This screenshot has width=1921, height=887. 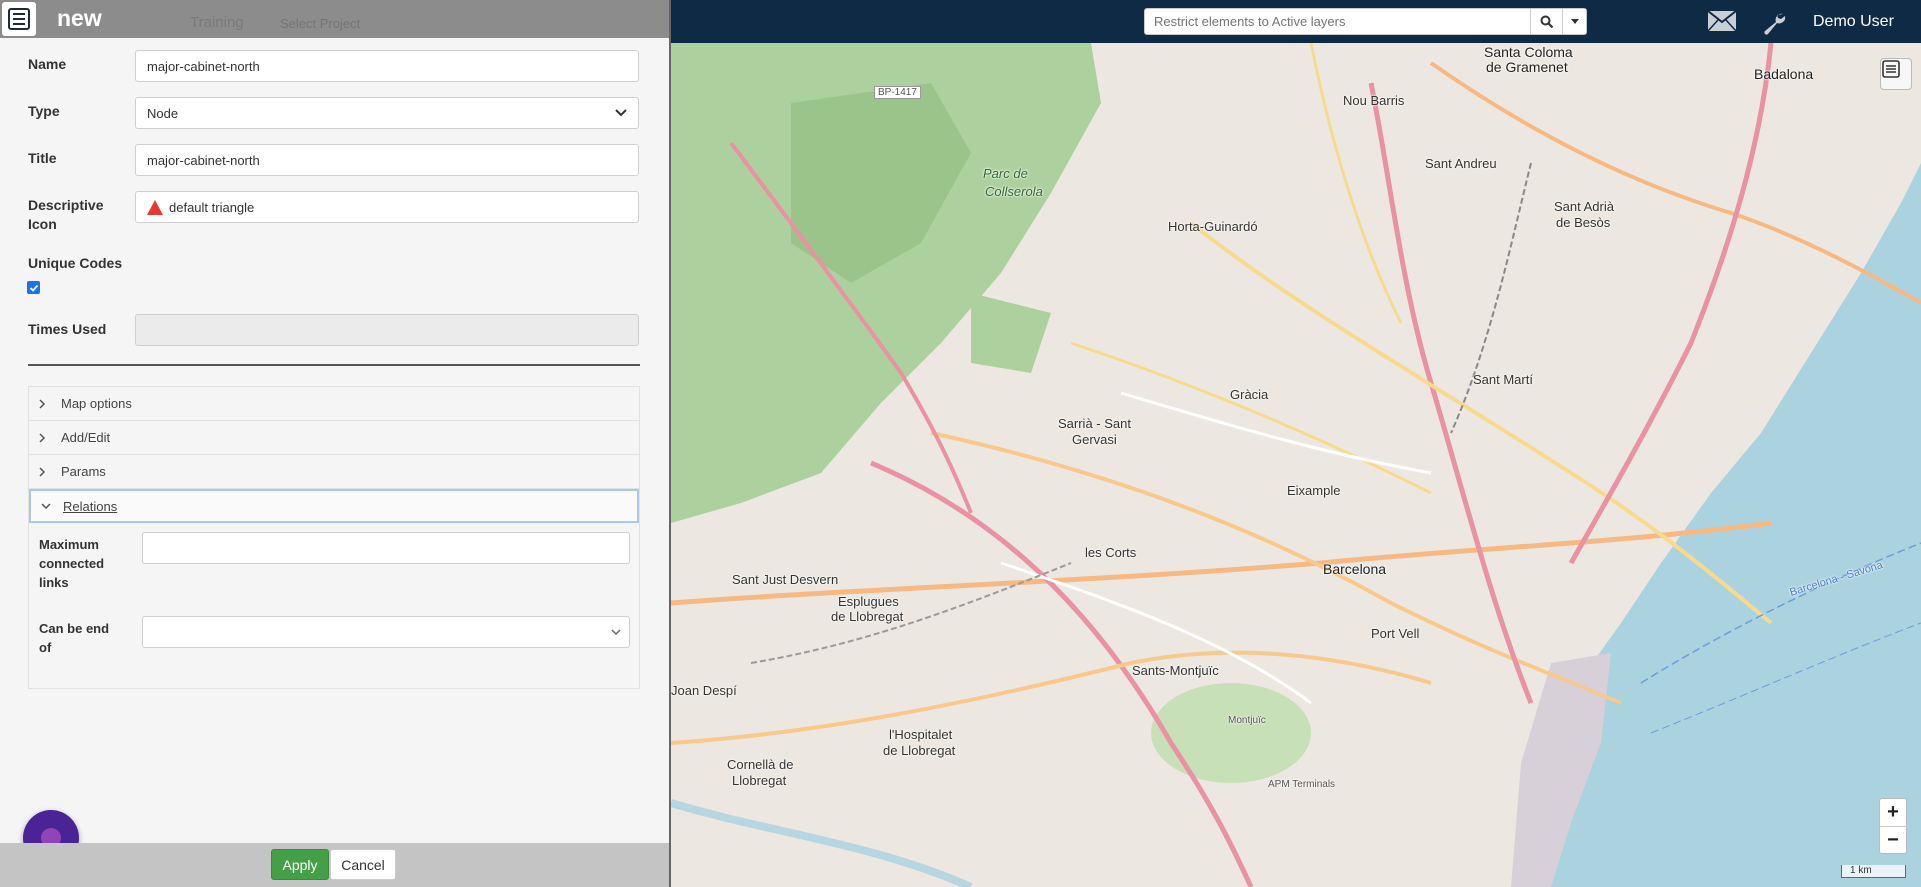 What do you see at coordinates (75, 263) in the screenshot?
I see `unique-codes-label: Unique Codes` at bounding box center [75, 263].